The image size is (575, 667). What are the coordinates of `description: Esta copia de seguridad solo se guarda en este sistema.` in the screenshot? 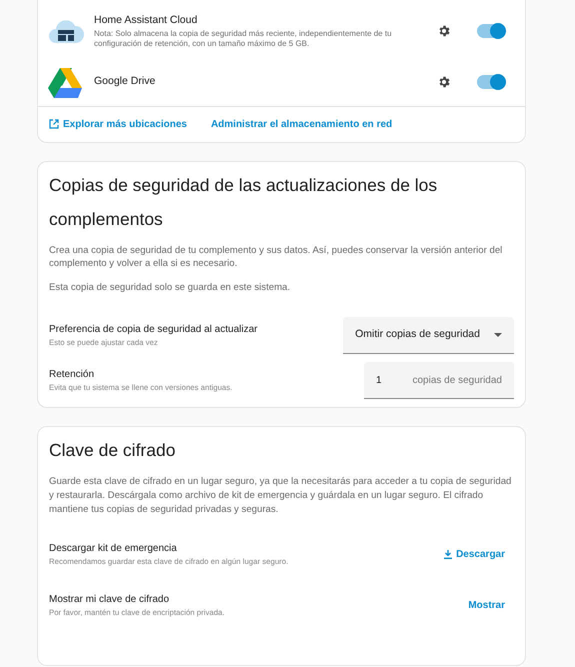 It's located at (170, 288).